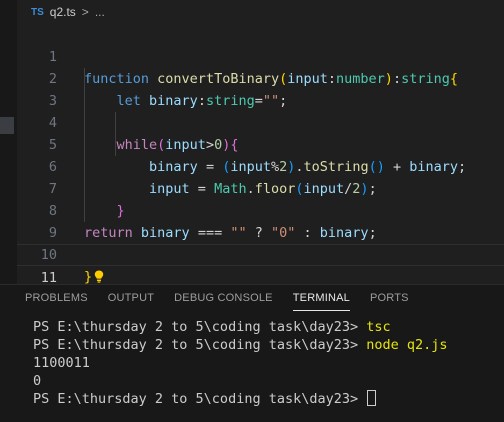 This screenshot has width=504, height=422. Describe the element at coordinates (260, 88) in the screenshot. I see `code-line-3: 3` at that location.